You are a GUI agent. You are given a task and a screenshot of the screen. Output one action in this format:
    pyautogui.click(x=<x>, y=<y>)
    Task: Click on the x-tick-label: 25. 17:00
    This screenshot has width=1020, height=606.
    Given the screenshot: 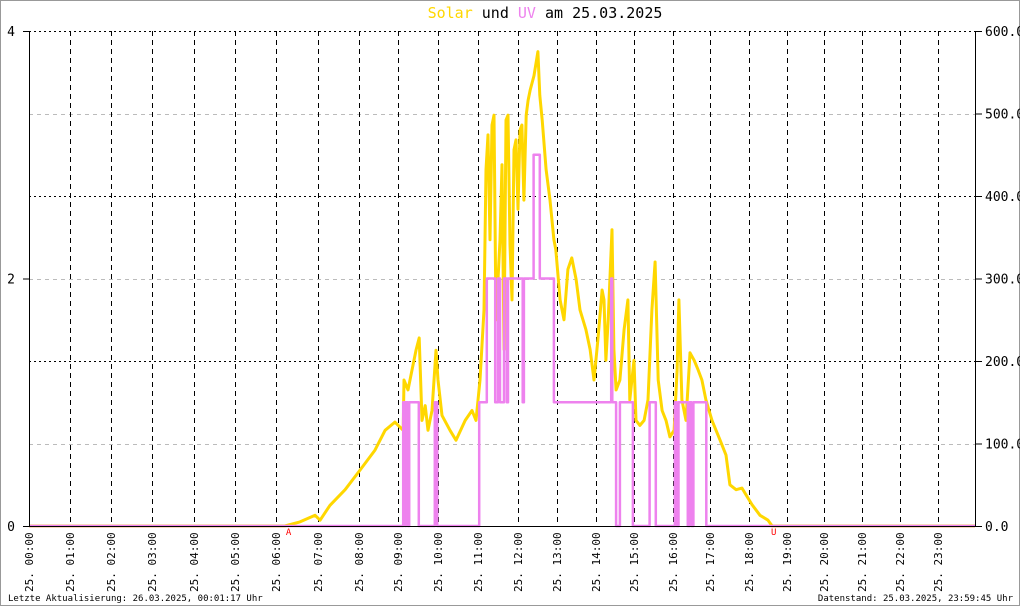 What is the action you would take?
    pyautogui.click(x=710, y=562)
    